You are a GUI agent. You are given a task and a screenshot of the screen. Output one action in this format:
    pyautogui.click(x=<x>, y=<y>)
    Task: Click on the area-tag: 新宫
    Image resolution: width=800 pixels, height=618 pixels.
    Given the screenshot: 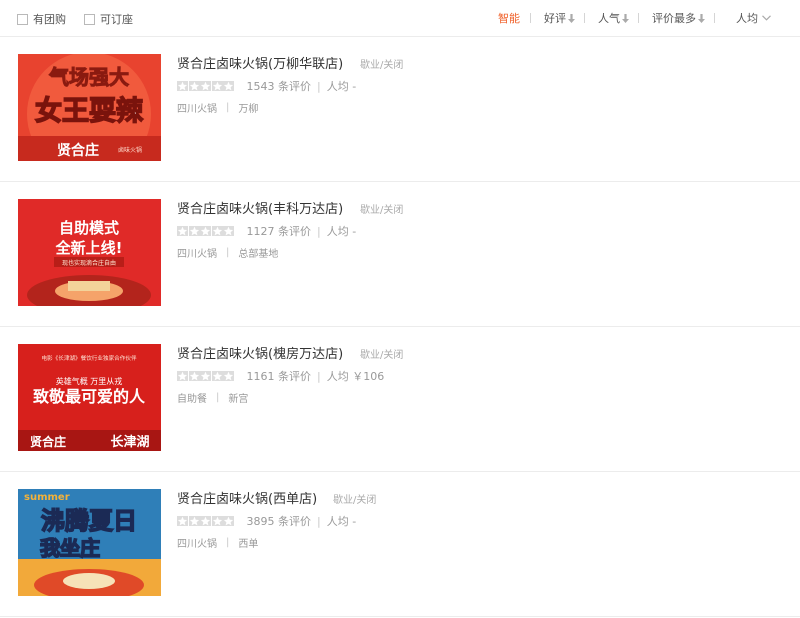 What is the action you would take?
    pyautogui.click(x=238, y=397)
    